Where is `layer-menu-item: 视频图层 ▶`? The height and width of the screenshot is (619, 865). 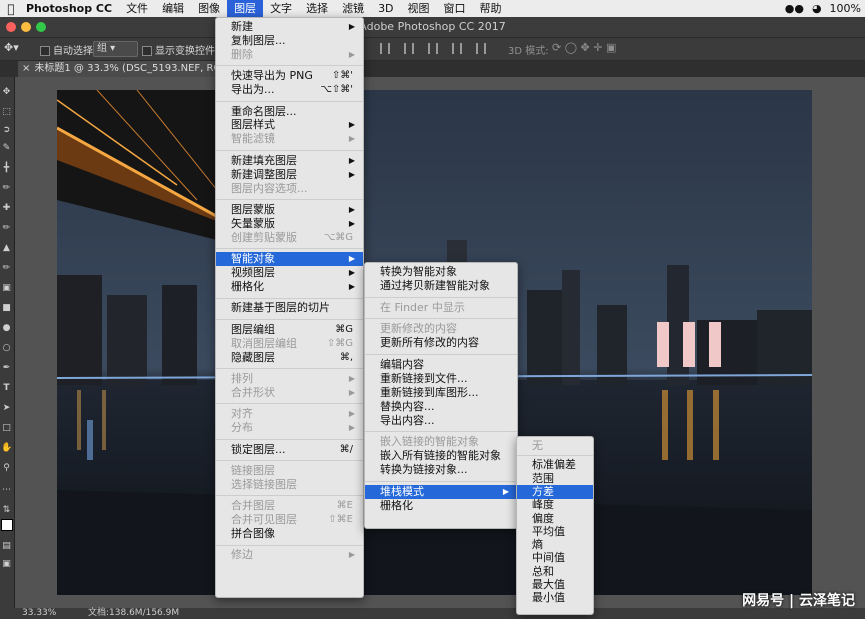
layer-menu-item: 视频图层 ▶ is located at coordinates (289, 273).